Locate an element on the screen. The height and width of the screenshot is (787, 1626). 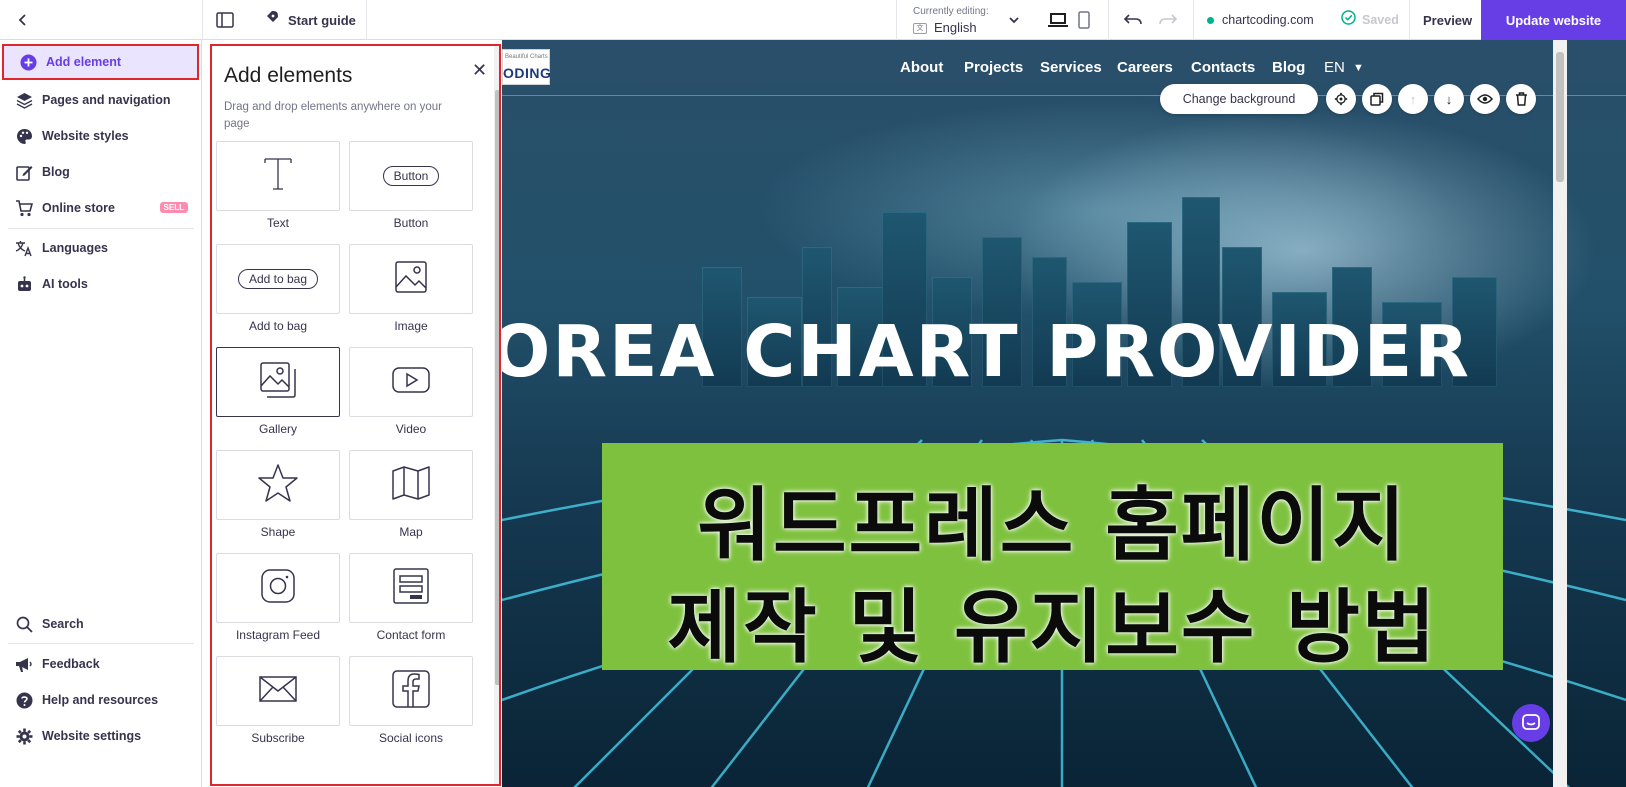
facebook-icon is located at coordinates (411, 691).